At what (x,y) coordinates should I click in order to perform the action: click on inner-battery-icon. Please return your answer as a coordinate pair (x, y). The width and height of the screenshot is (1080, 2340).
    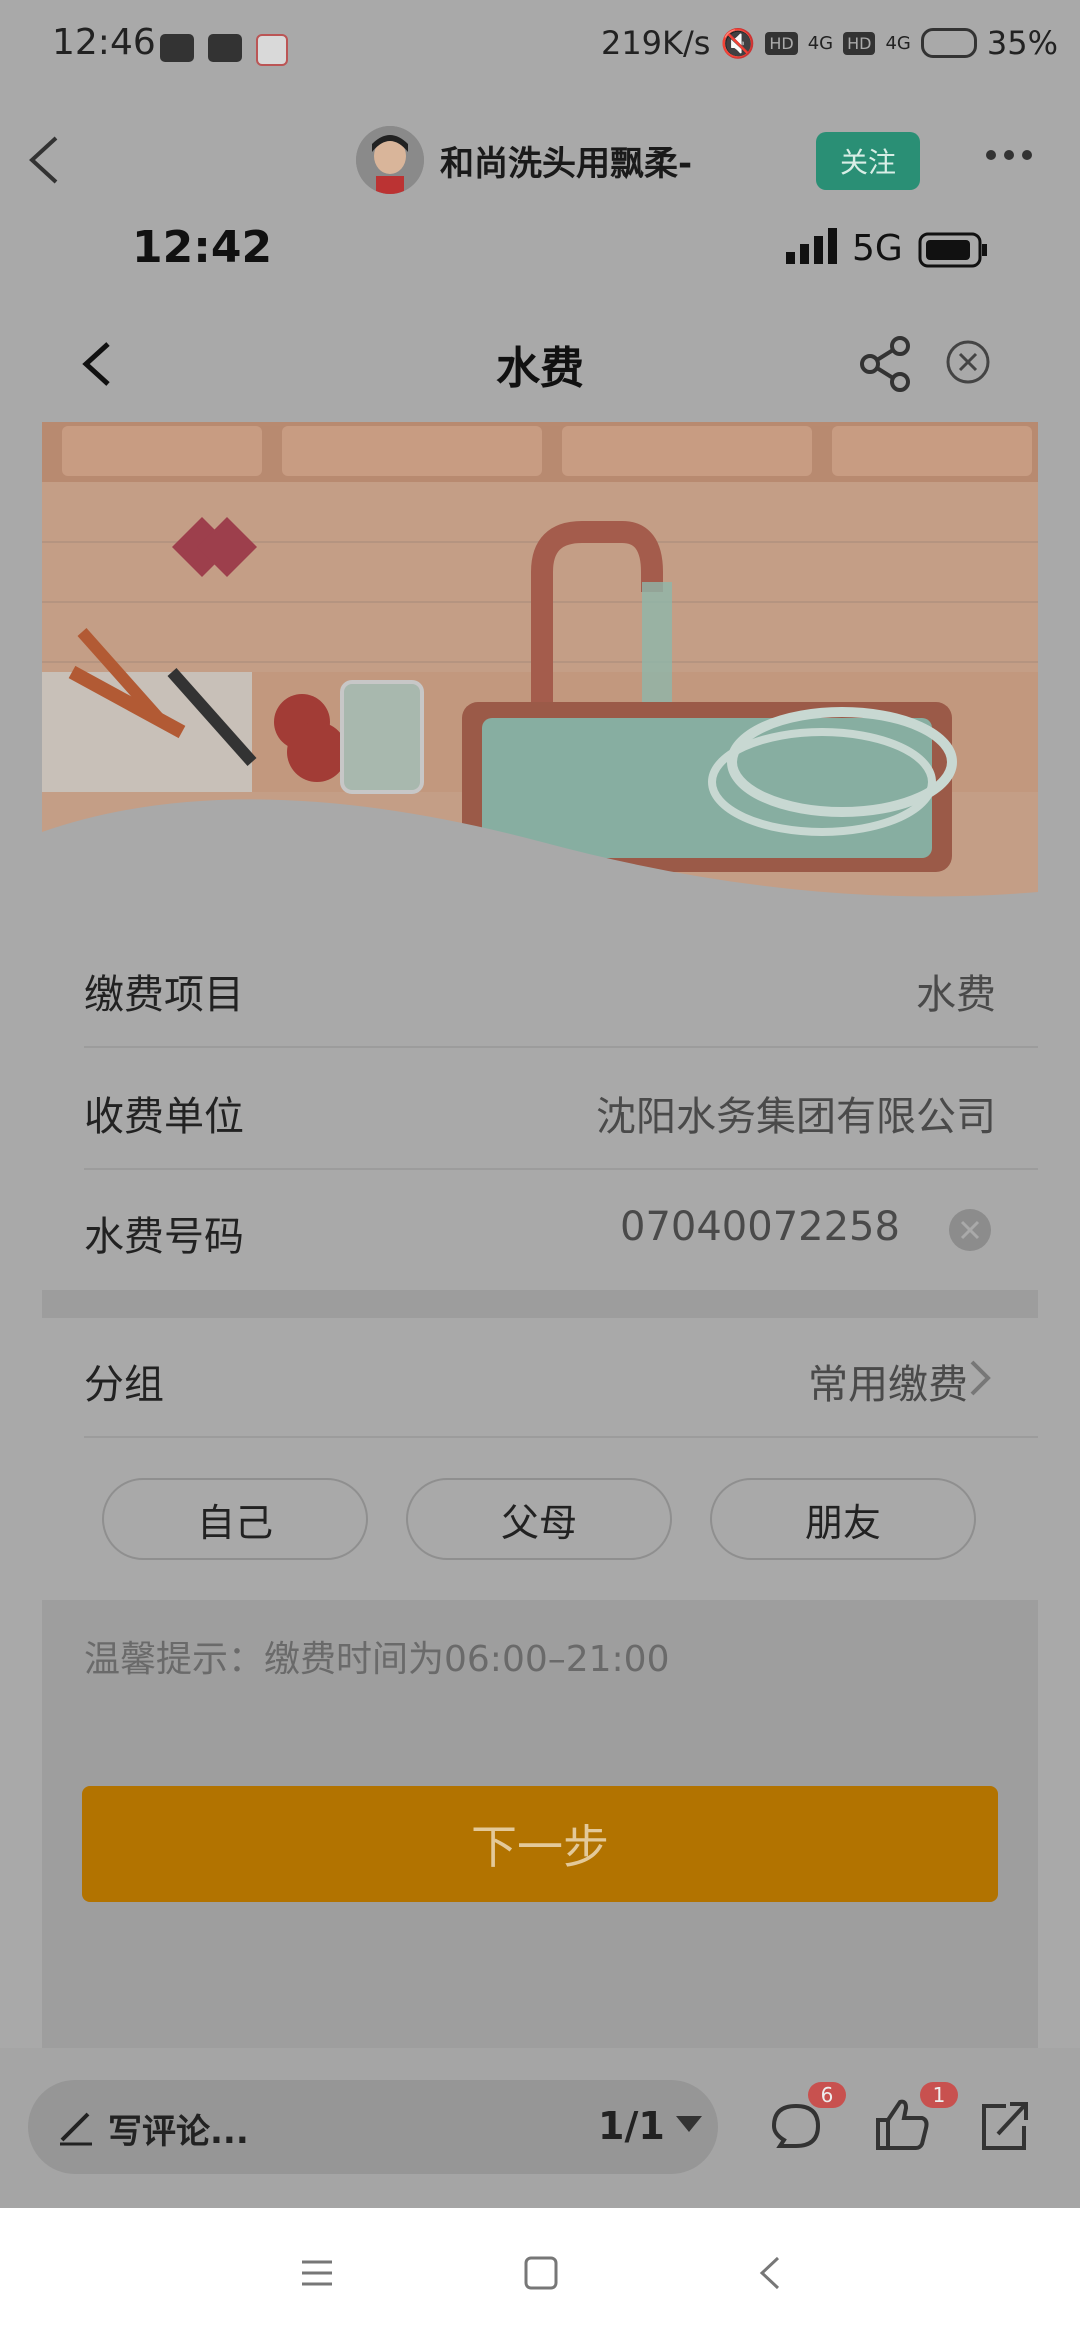
    Looking at the image, I should click on (954, 252).